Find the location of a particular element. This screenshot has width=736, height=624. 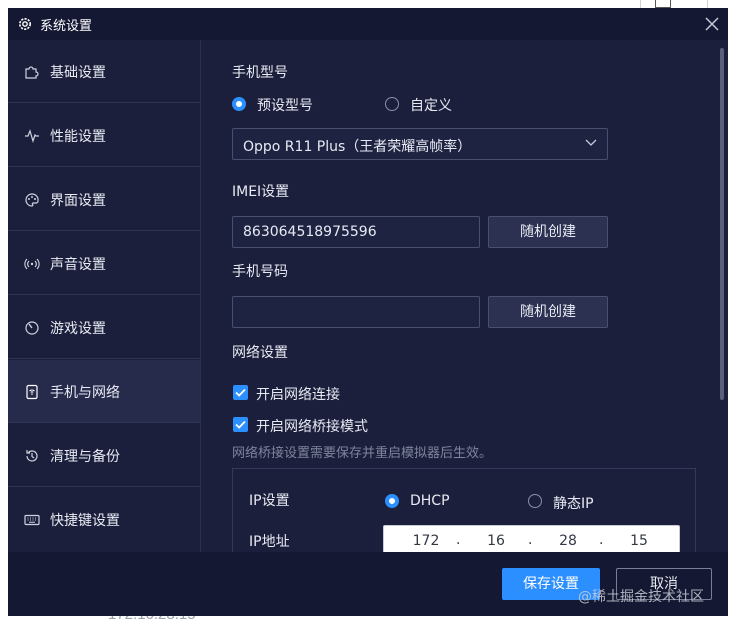

ip-octet-1: 172 is located at coordinates (426, 541).